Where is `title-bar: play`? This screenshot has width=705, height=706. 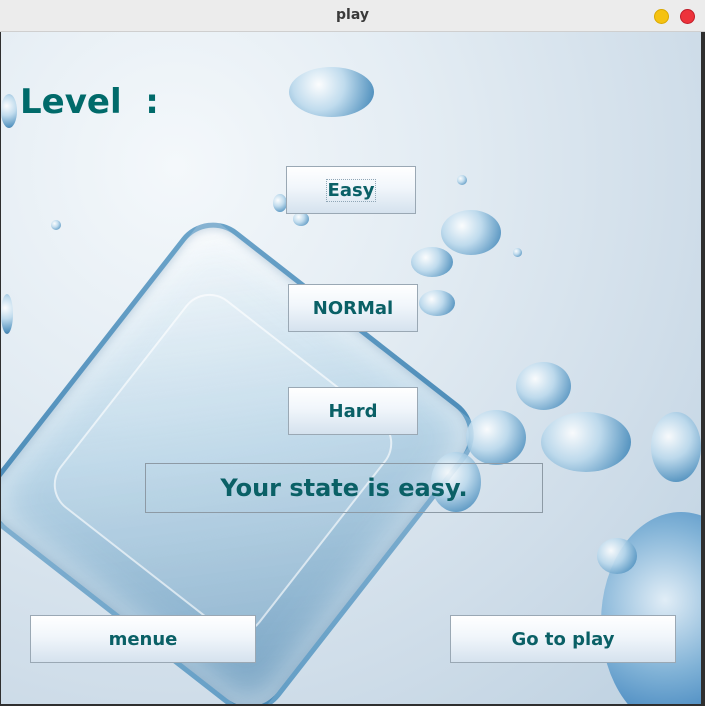
title-bar: play is located at coordinates (352, 16).